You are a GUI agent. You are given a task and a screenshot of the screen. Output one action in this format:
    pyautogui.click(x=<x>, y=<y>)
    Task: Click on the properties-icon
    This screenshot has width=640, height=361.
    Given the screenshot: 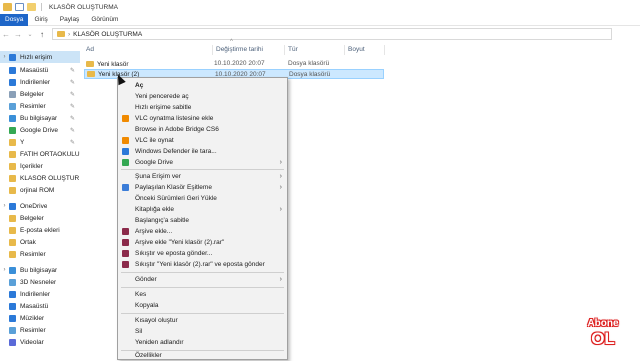 What is the action you would take?
    pyautogui.click(x=19, y=7)
    